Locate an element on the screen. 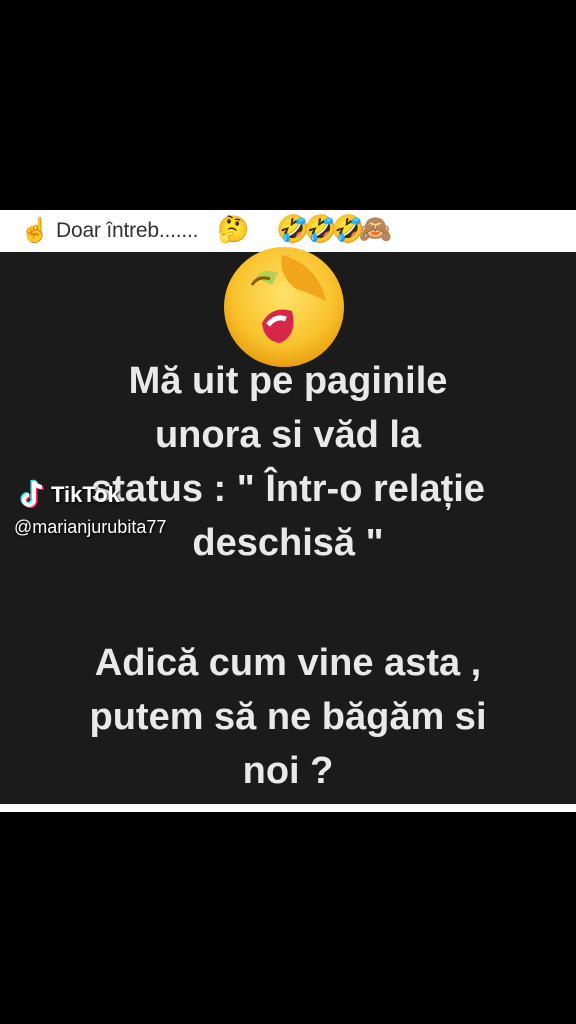 The image size is (576, 1024). post-text-line: noi ? is located at coordinates (288, 771).